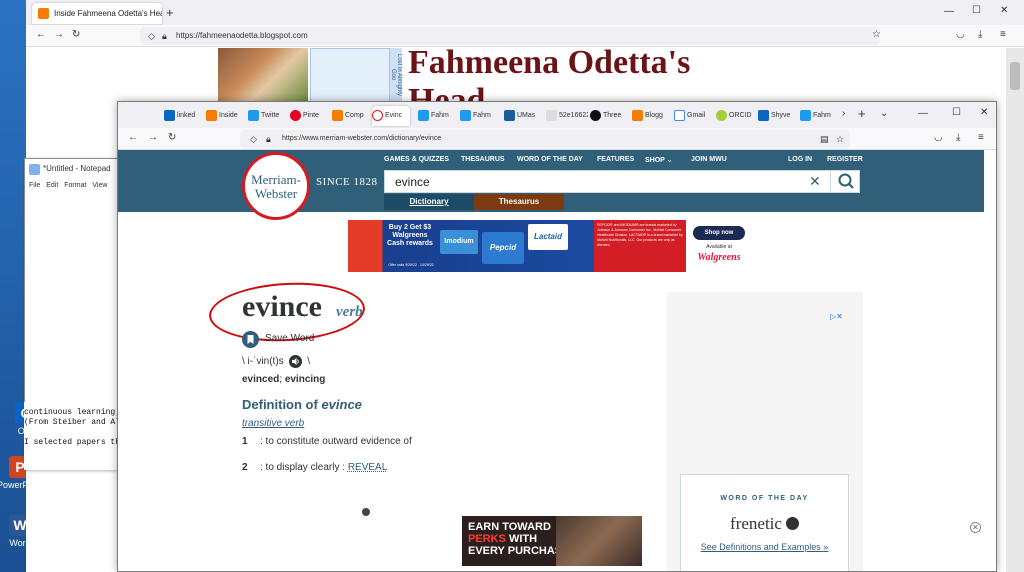 The width and height of the screenshot is (1024, 572). What do you see at coordinates (273, 423) in the screenshot?
I see `transitive-verb-label: transitive verb` at bounding box center [273, 423].